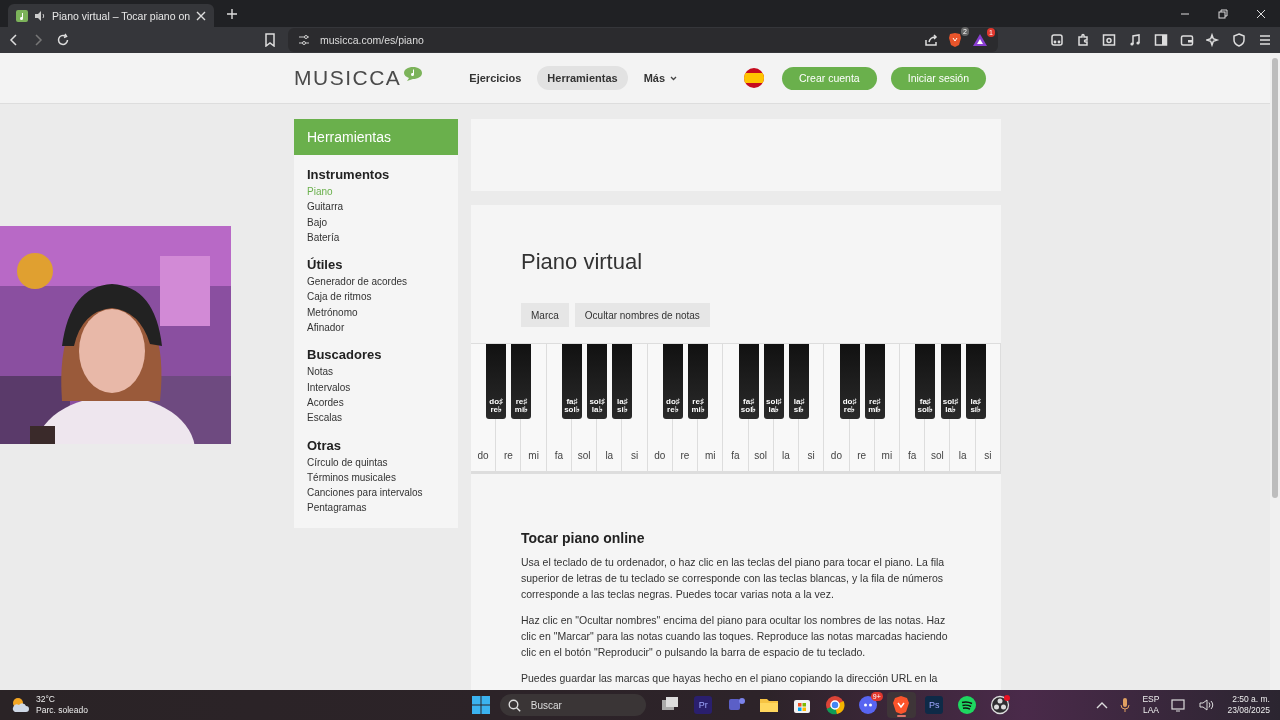  I want to click on round-logo-icon, so click(835, 705).